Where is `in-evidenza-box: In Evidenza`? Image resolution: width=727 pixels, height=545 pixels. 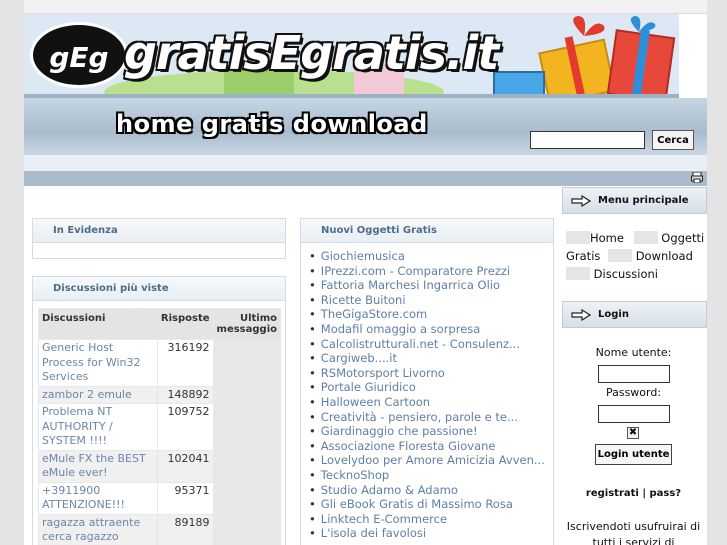 in-evidenza-box: In Evidenza is located at coordinates (159, 238).